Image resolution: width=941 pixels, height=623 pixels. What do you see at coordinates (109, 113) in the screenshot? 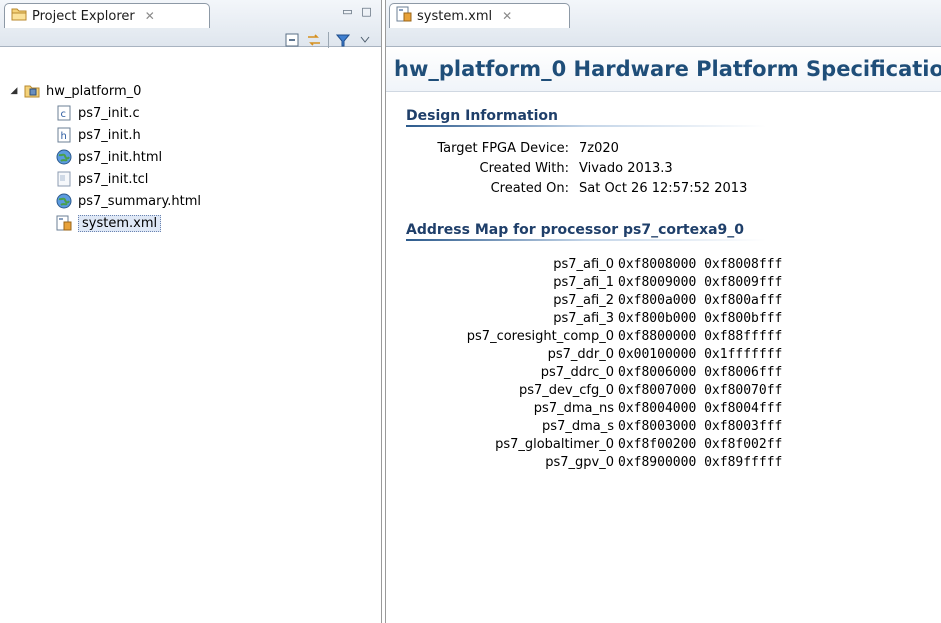
I see `tree-item-label: ps7_init.c` at bounding box center [109, 113].